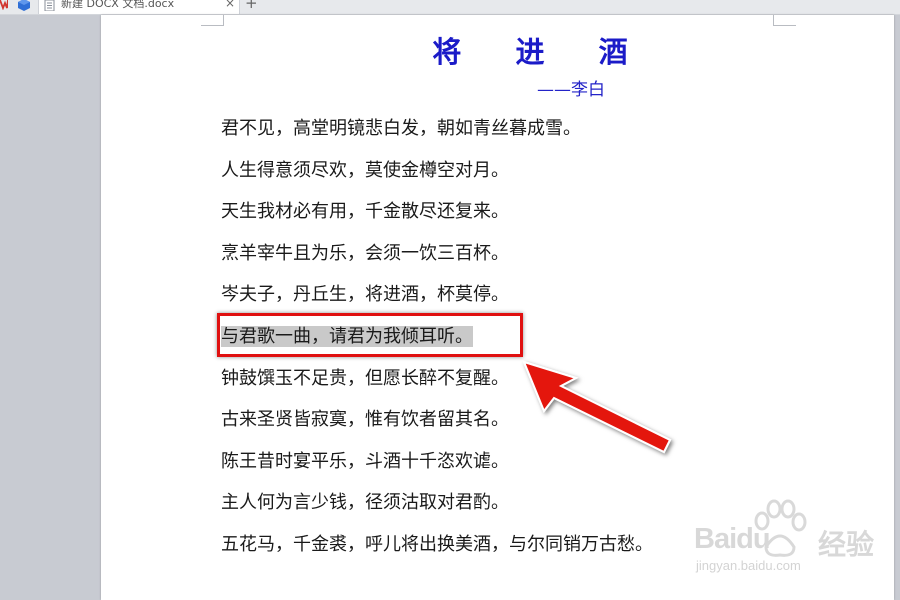  I want to click on poem-line: 陈王昔时宴平乐，斗酒十千恣欢谑。, so click(437, 469).